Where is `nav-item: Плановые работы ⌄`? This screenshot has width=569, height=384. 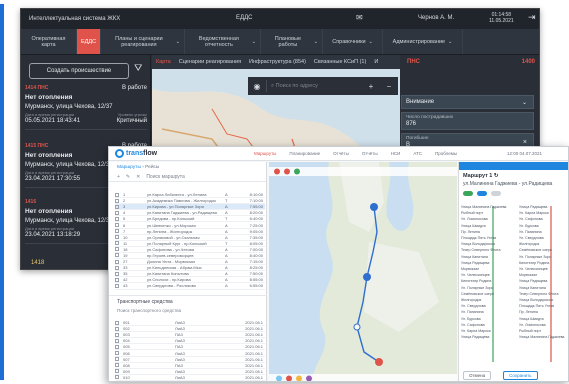
nav-item: Плановые работы ⌄ is located at coordinates (292, 41).